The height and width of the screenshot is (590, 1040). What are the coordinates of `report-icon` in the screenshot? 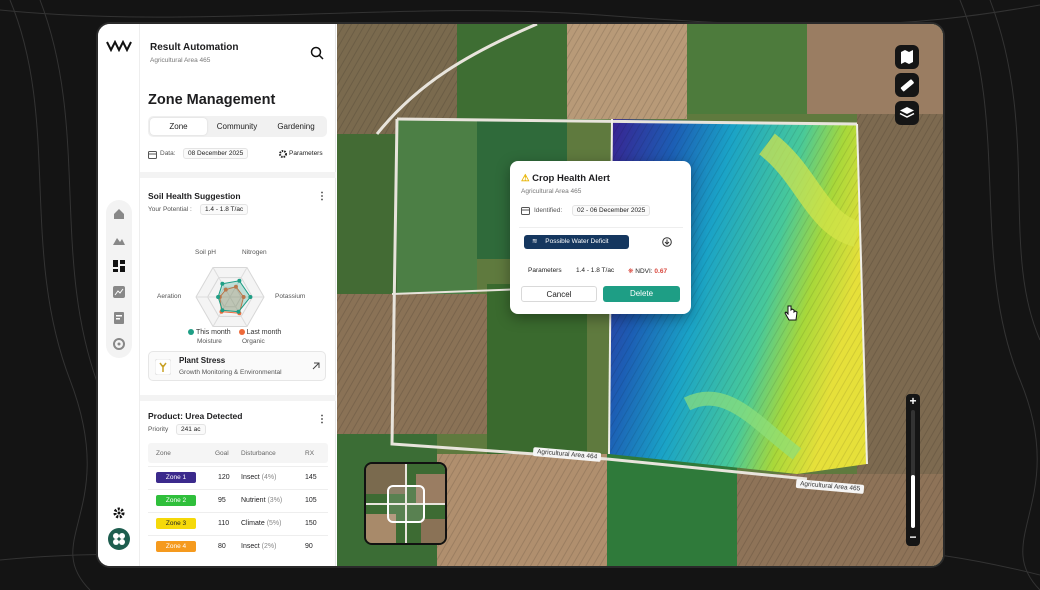 It's located at (119, 318).